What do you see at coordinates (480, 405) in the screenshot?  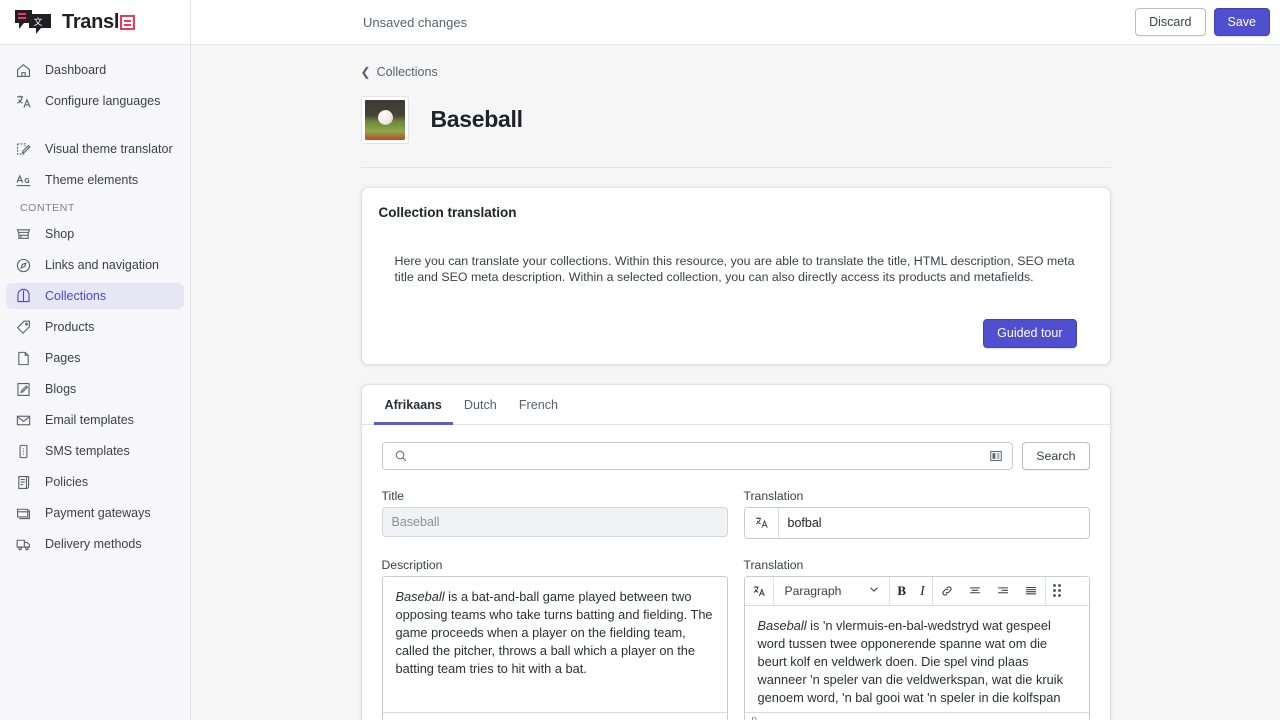 I see `tab-dutch: Dutch` at bounding box center [480, 405].